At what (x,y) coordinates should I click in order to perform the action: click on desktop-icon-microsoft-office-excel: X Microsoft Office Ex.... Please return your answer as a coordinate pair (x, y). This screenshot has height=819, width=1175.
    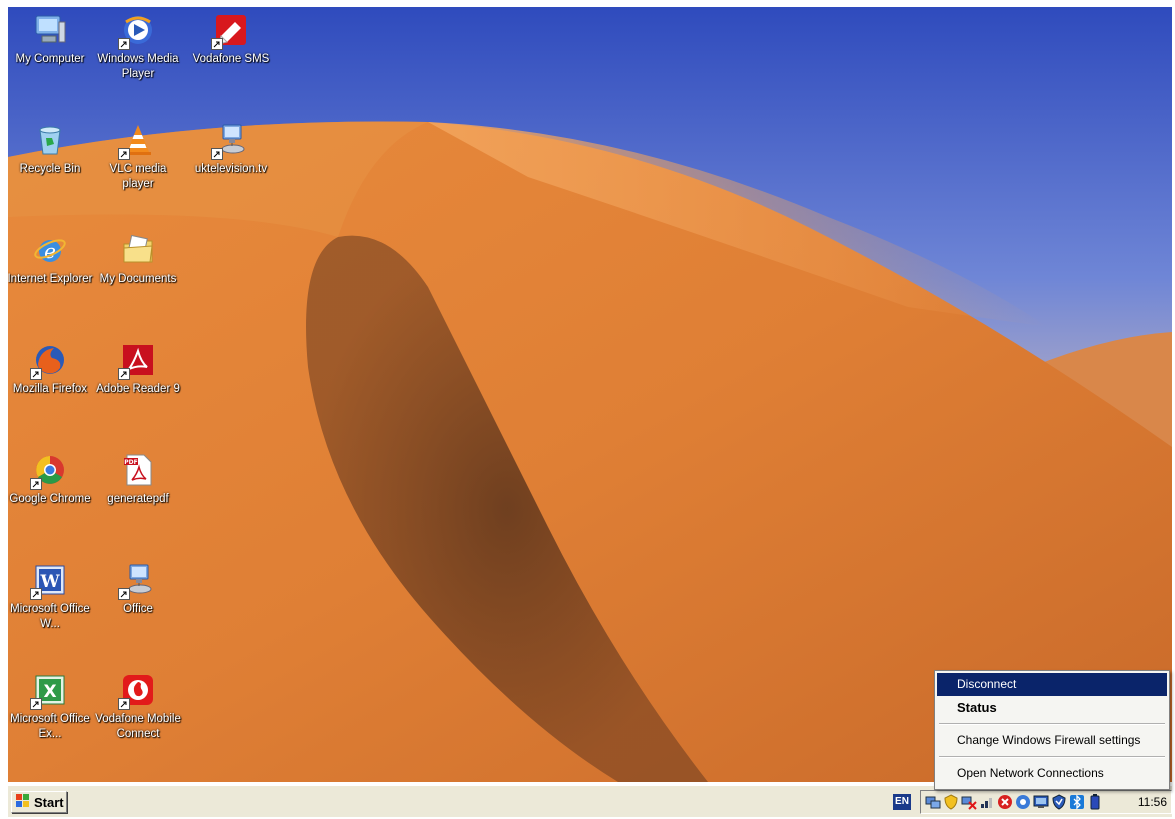
    Looking at the image, I should click on (51, 707).